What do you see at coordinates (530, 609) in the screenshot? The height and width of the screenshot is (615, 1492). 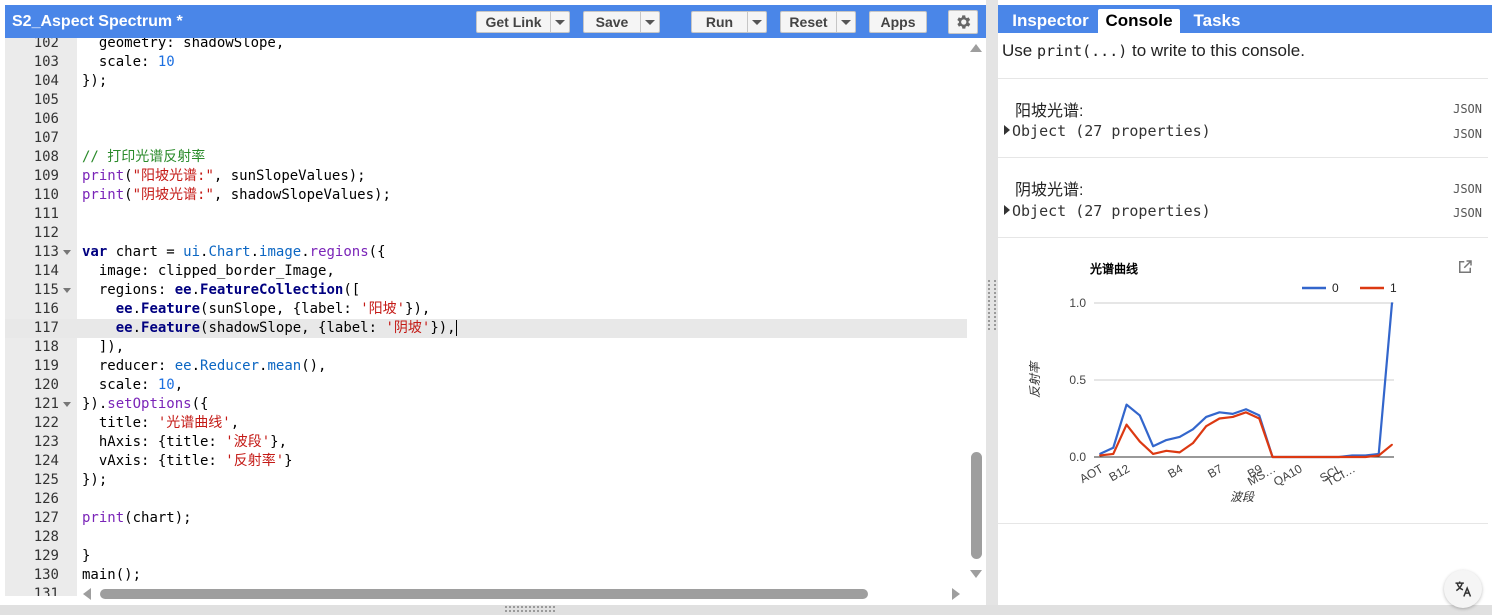 I see `bottom-resize-handle` at bounding box center [530, 609].